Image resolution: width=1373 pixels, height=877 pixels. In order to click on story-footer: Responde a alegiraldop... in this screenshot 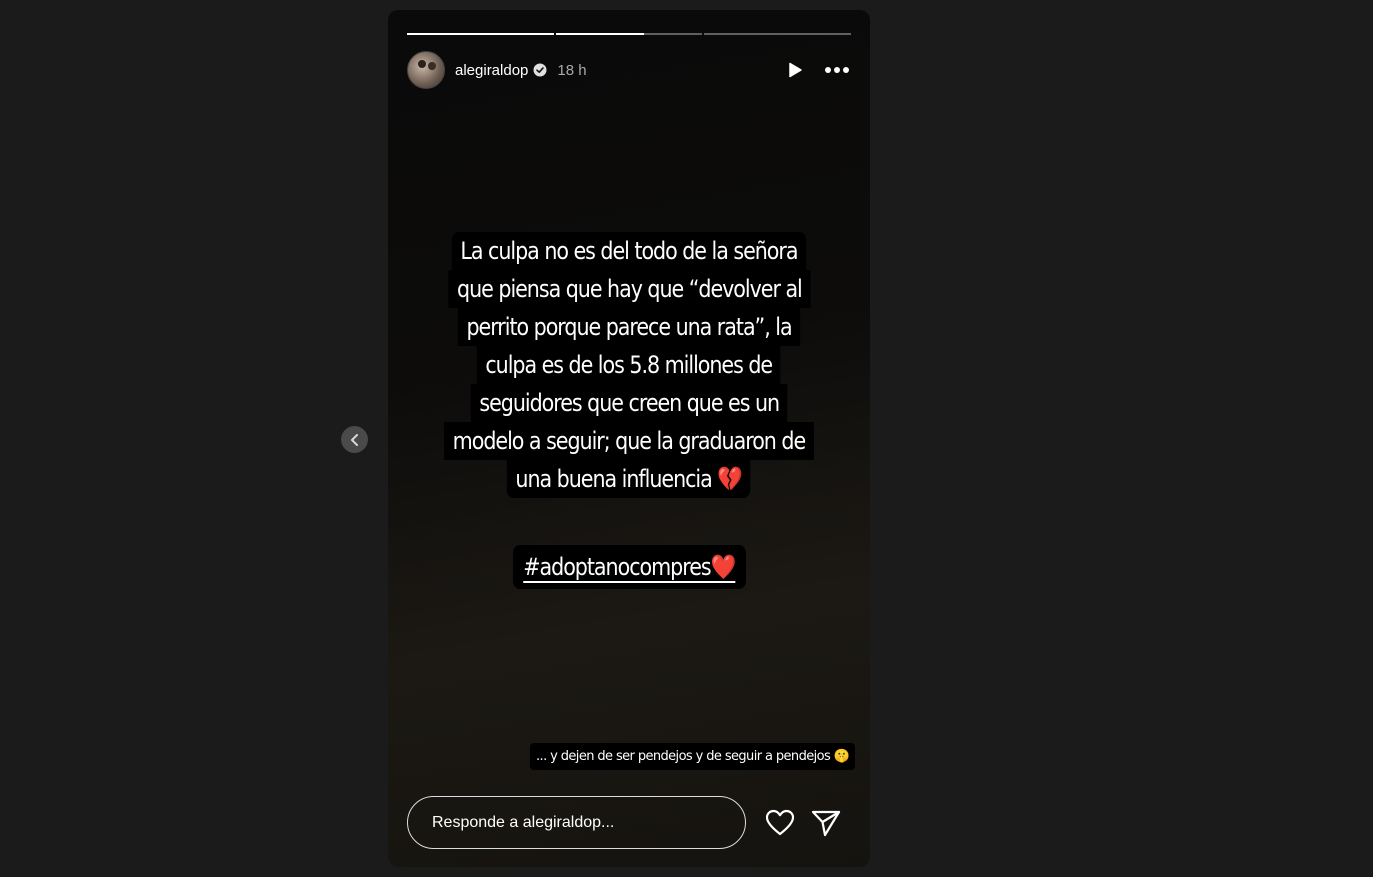, I will do `click(629, 822)`.